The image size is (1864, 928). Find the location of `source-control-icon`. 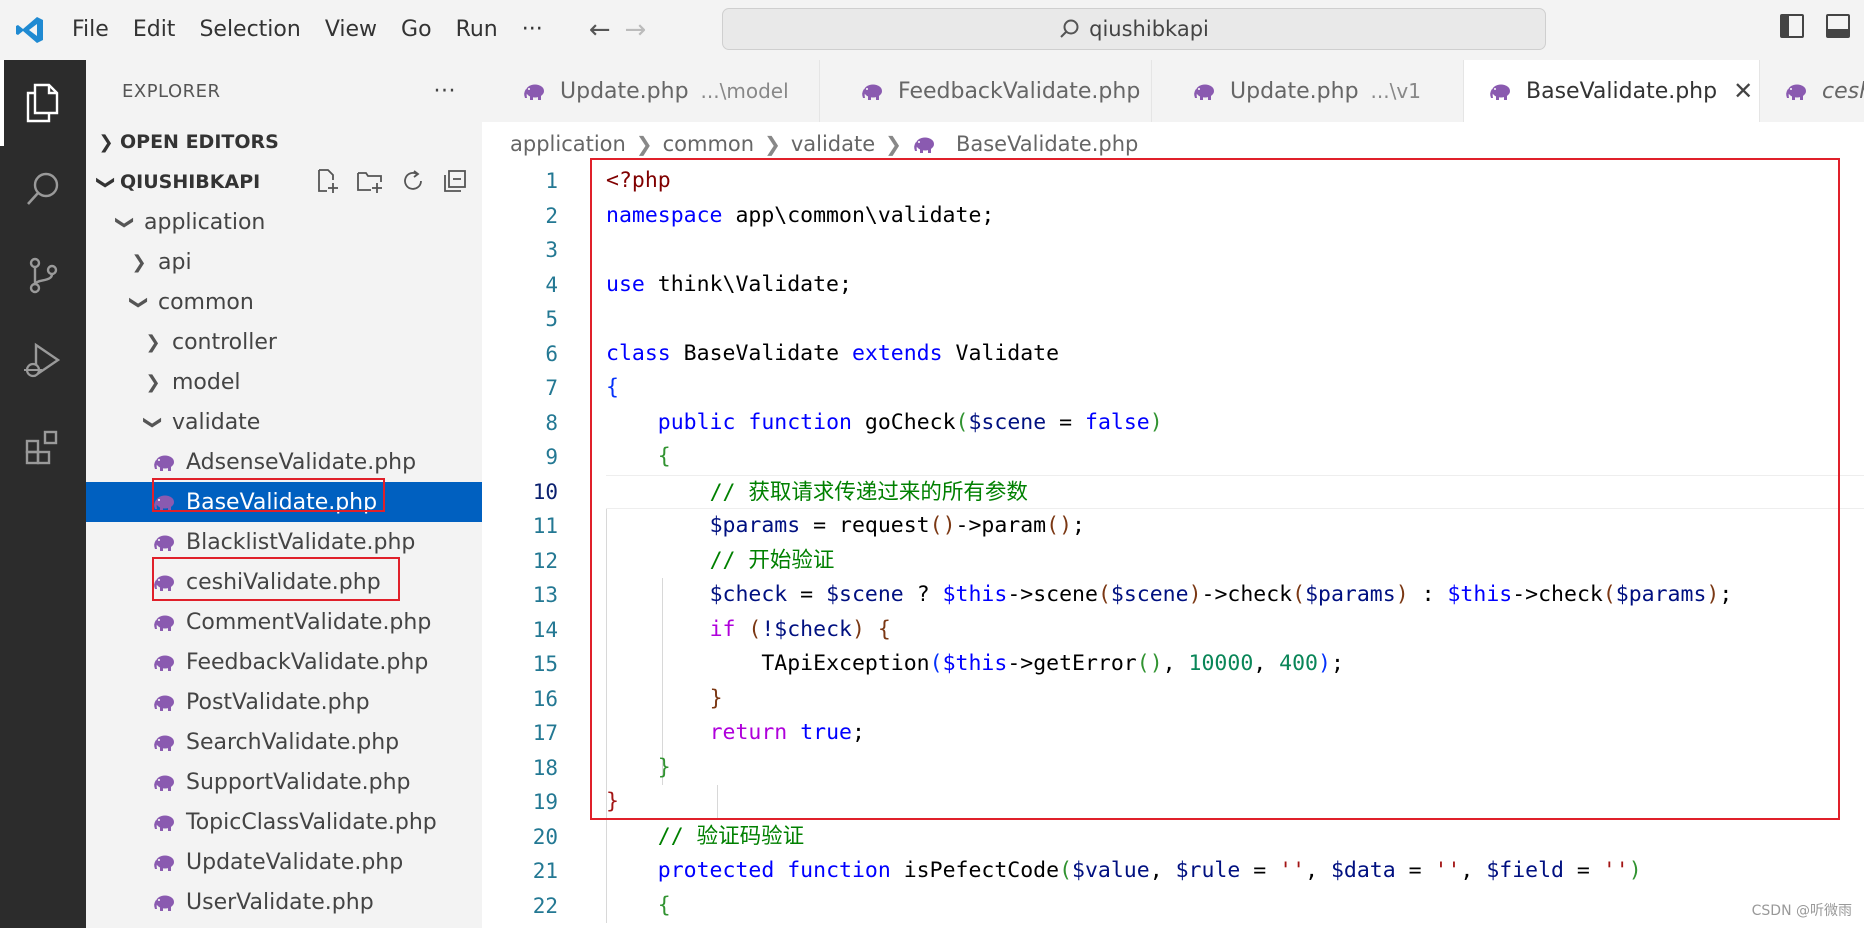

source-control-icon is located at coordinates (43, 275).